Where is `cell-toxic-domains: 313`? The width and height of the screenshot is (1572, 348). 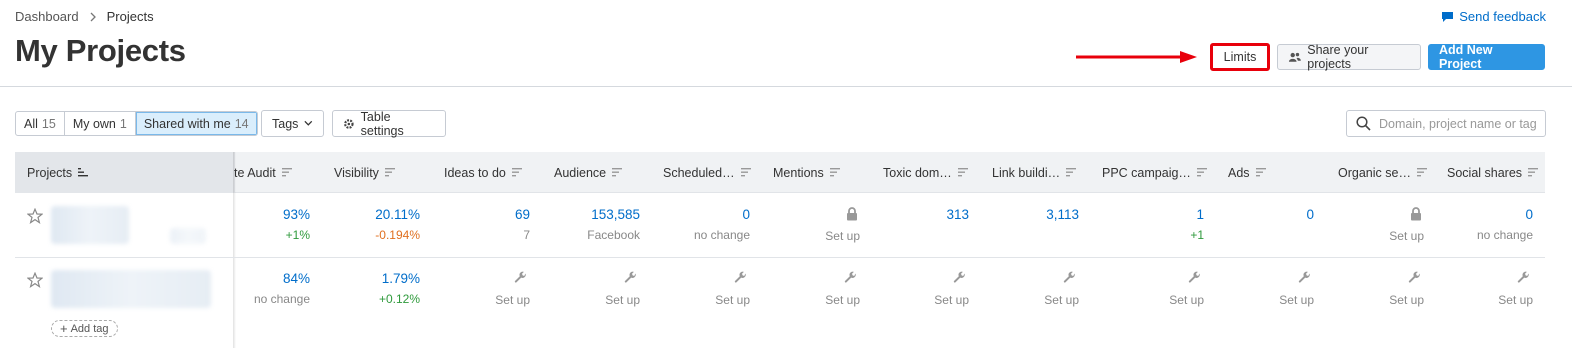 cell-toxic-domains: 313 is located at coordinates (909, 214).